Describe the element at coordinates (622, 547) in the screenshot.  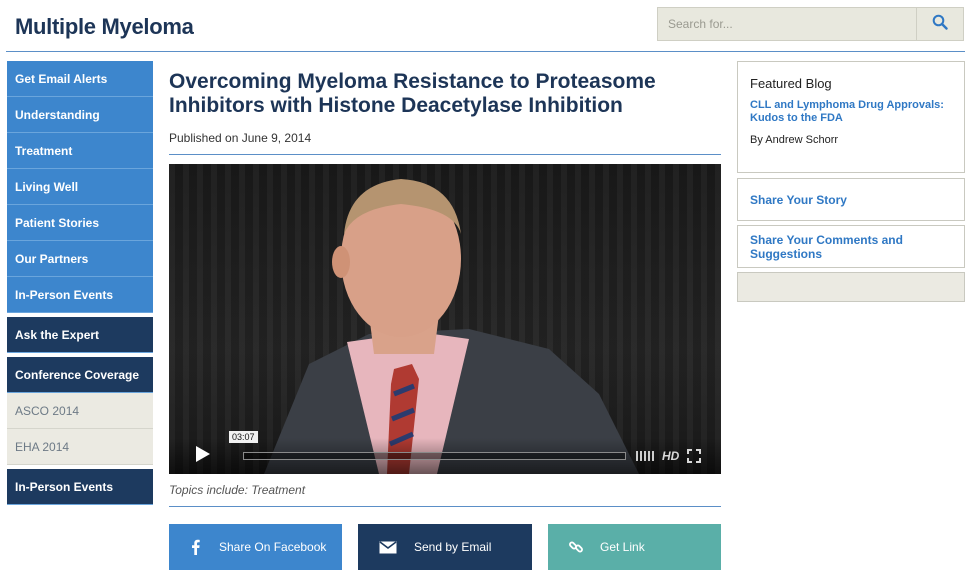
I see `get-link-label: Get Link` at that location.